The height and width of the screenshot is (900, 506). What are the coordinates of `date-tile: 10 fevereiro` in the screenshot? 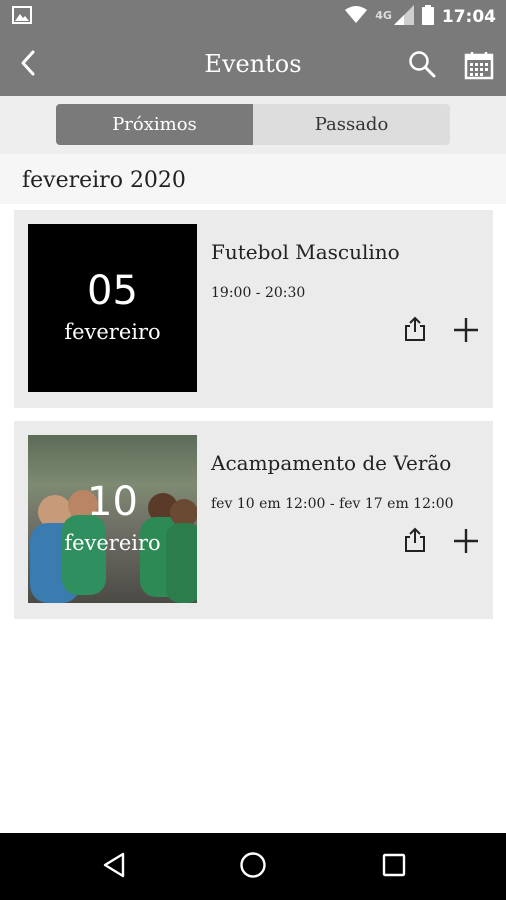 It's located at (112, 519).